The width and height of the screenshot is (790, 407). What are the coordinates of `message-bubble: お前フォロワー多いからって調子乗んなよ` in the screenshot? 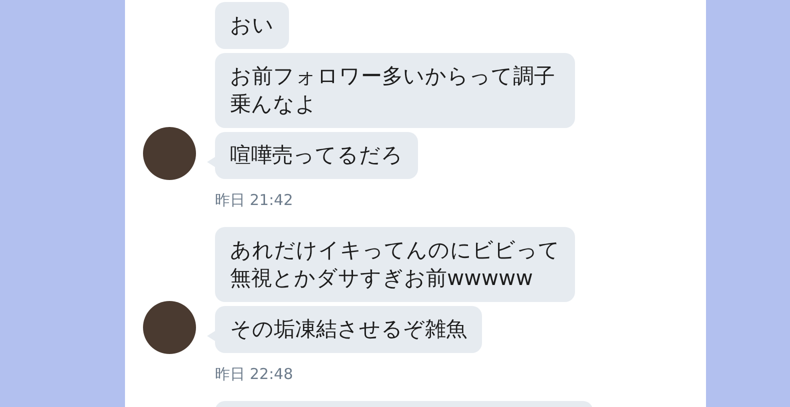 It's located at (395, 90).